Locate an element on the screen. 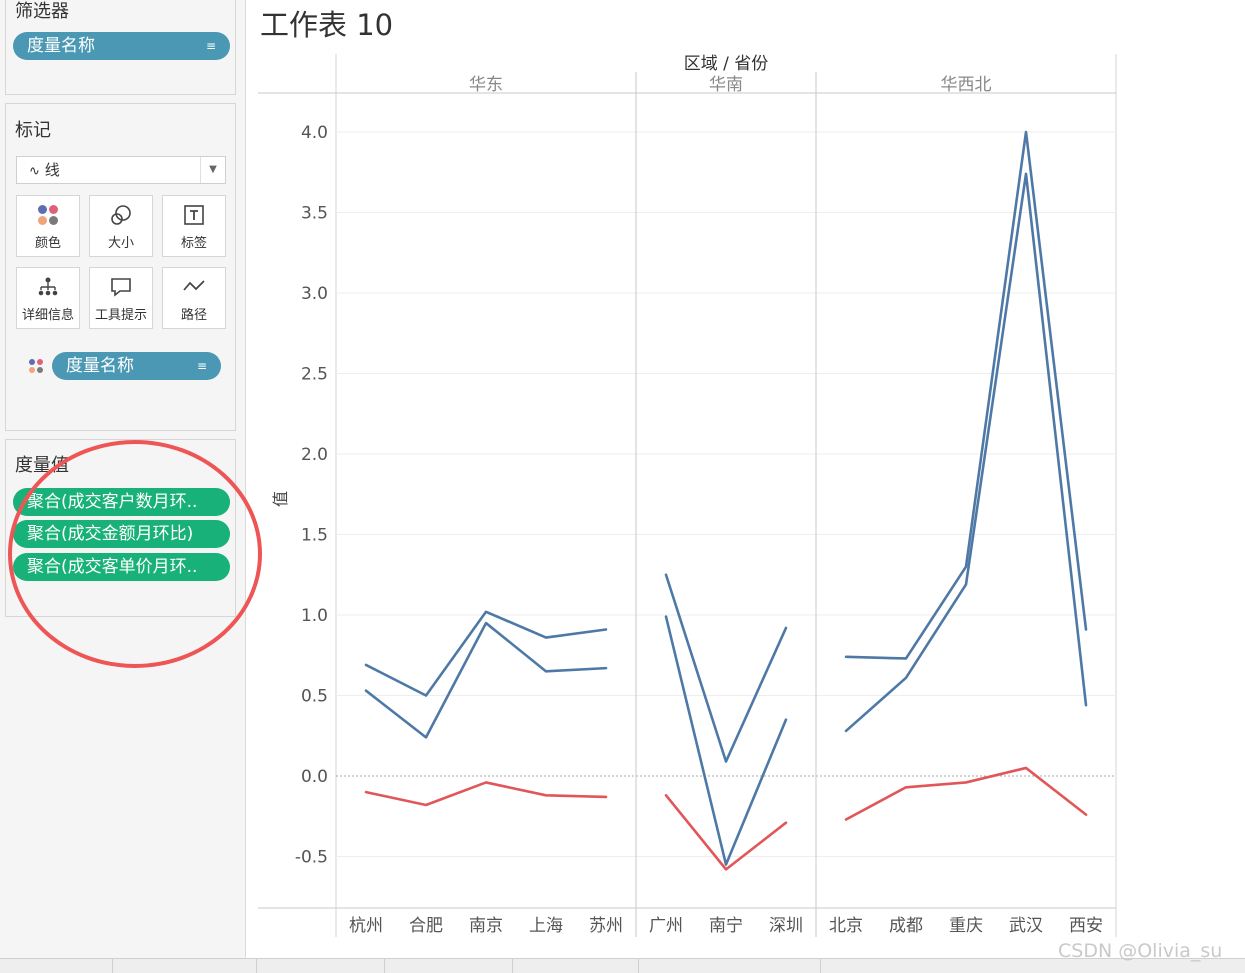  tooltip-button: 工具提示 is located at coordinates (121, 298).